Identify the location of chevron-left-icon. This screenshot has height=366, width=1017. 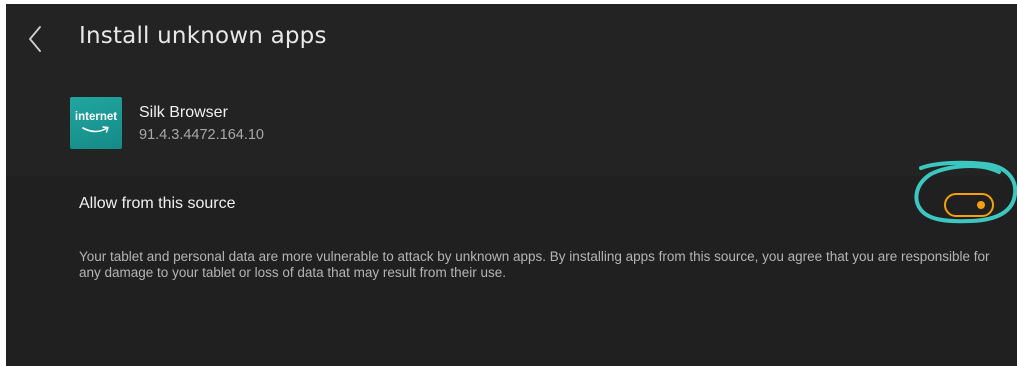
(35, 39).